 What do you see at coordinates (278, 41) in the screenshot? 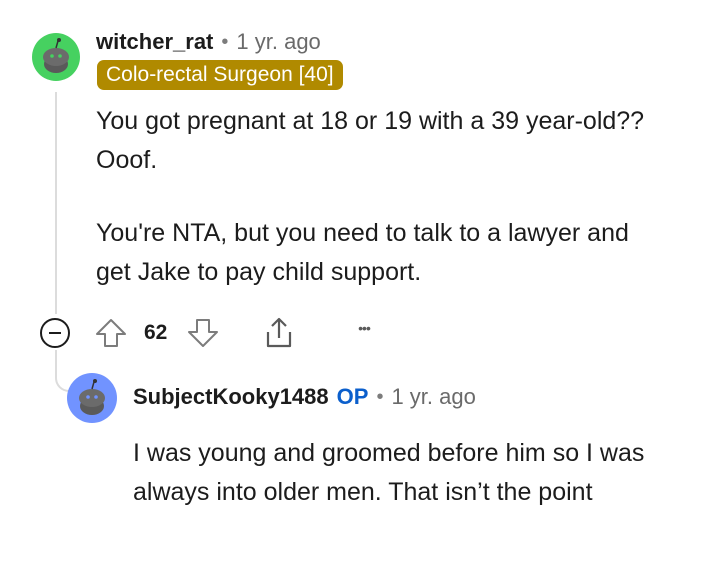
I see `timestamp: 1 yr. ago` at bounding box center [278, 41].